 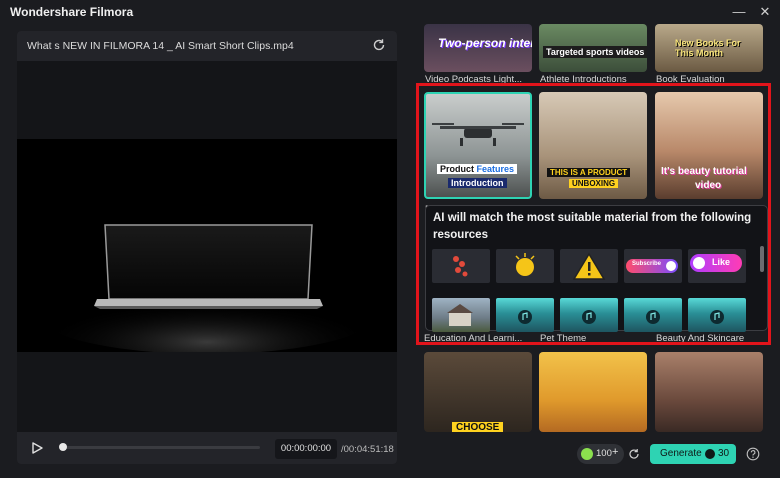 What do you see at coordinates (604, 453) in the screenshot?
I see `credits-value: 100` at bounding box center [604, 453].